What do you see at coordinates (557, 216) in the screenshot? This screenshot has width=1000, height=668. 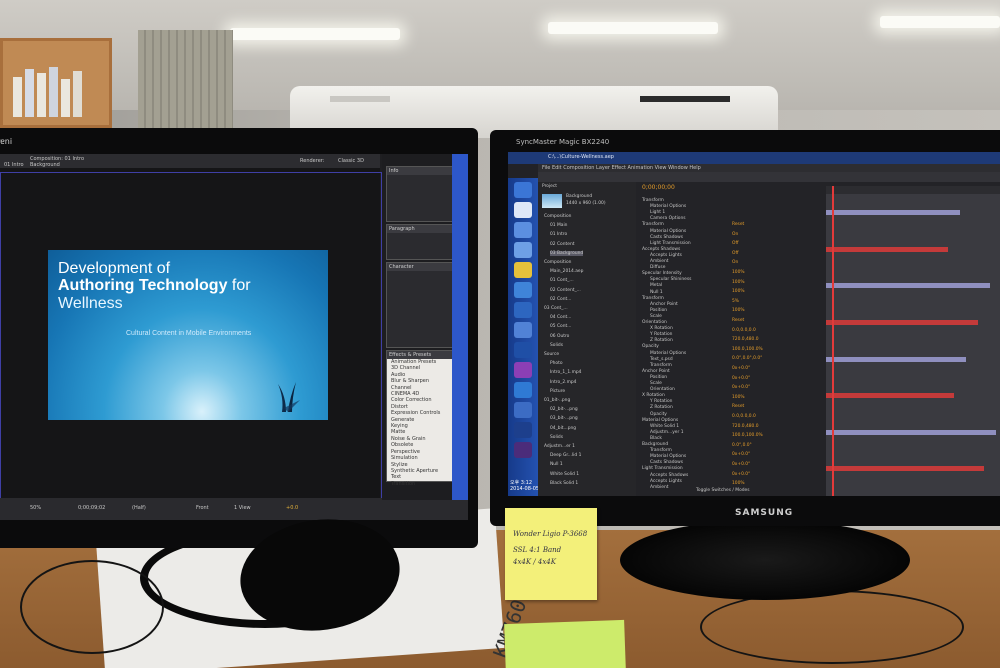 I see `project-item: Composition` at bounding box center [557, 216].